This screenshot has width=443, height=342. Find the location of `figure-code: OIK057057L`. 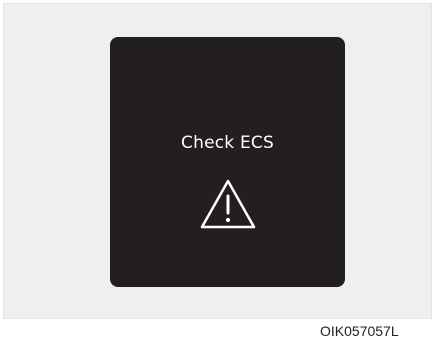

figure-code: OIK057057L is located at coordinates (359, 331).